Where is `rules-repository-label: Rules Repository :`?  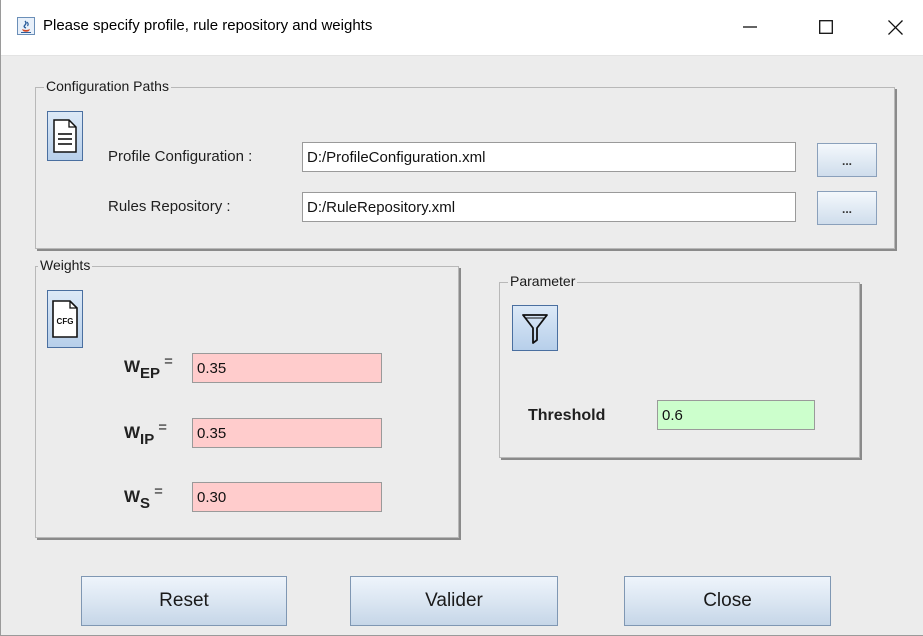
rules-repository-label: Rules Repository : is located at coordinates (169, 206).